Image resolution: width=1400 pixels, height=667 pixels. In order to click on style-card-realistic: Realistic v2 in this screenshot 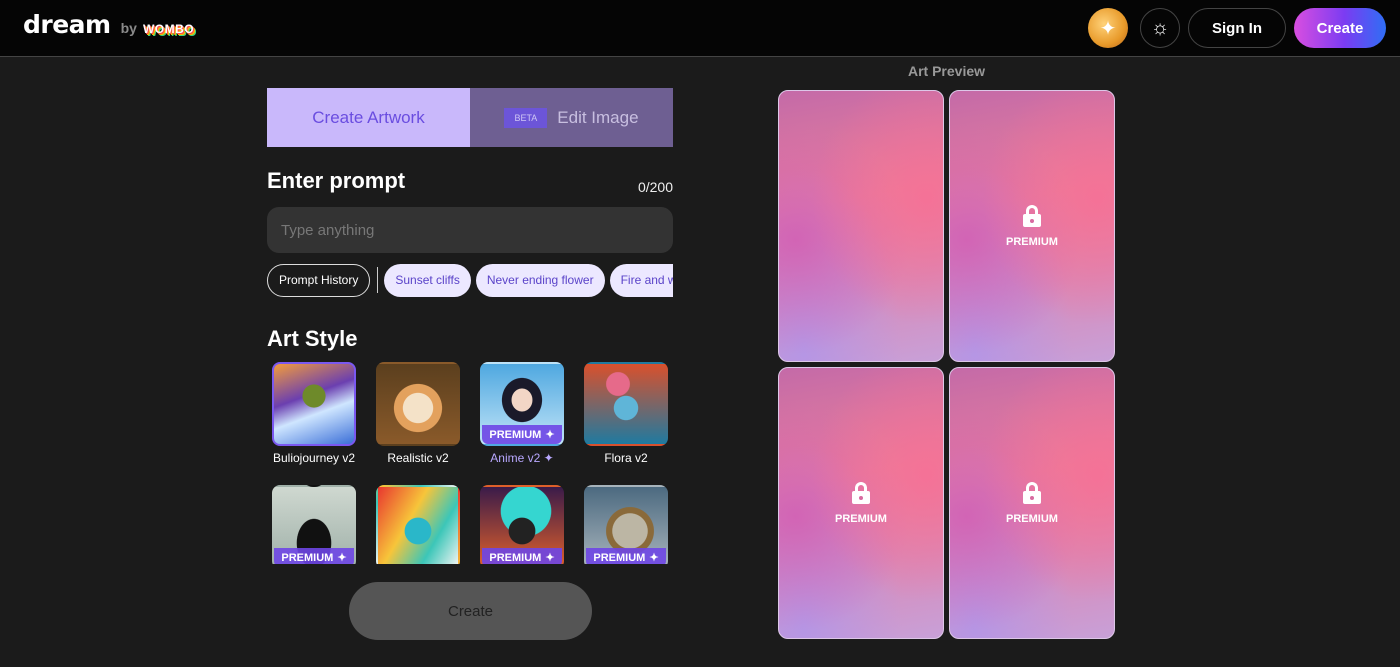, I will do `click(418, 413)`.